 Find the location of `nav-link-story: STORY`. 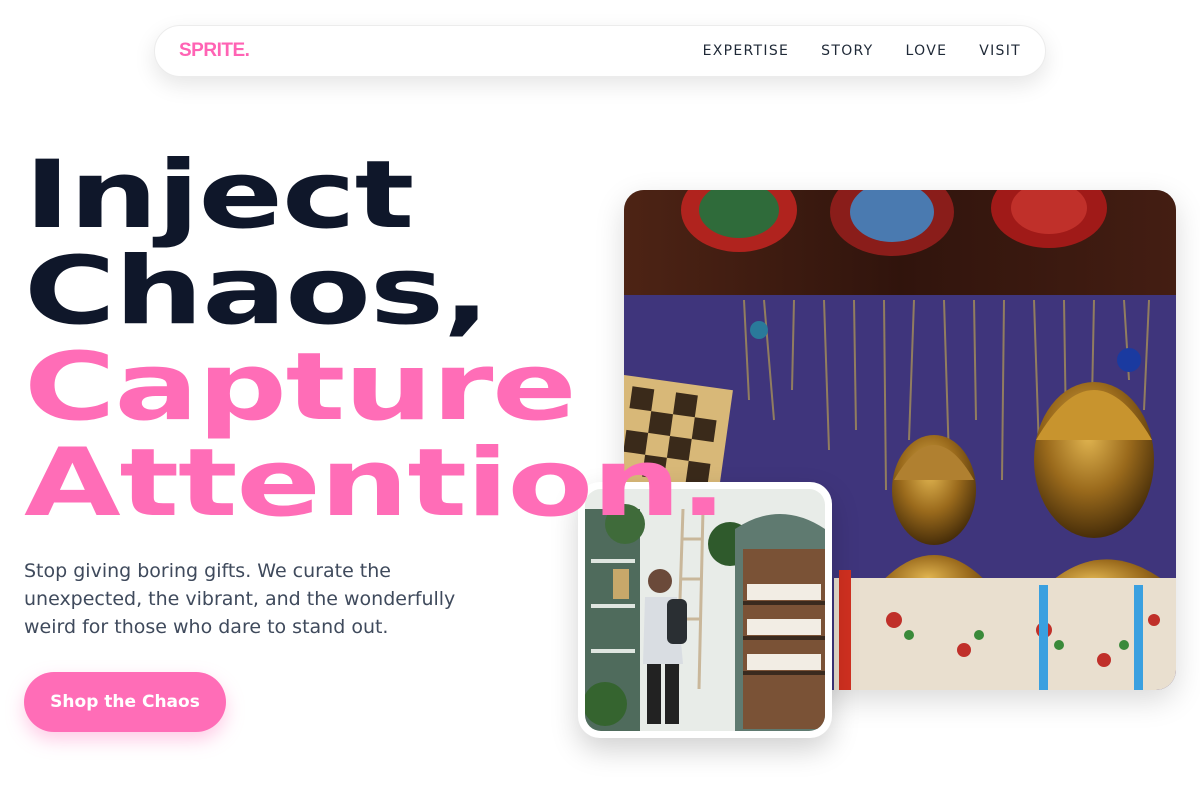

nav-link-story: STORY is located at coordinates (847, 51).